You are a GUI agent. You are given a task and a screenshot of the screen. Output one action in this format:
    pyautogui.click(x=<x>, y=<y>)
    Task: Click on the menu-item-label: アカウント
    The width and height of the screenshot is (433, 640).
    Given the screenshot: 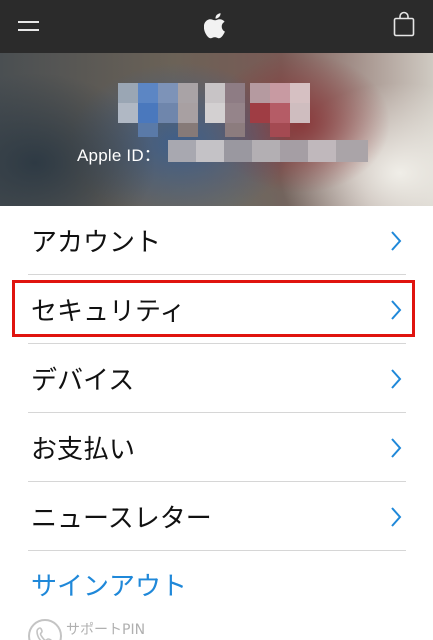 What is the action you would take?
    pyautogui.click(x=96, y=243)
    